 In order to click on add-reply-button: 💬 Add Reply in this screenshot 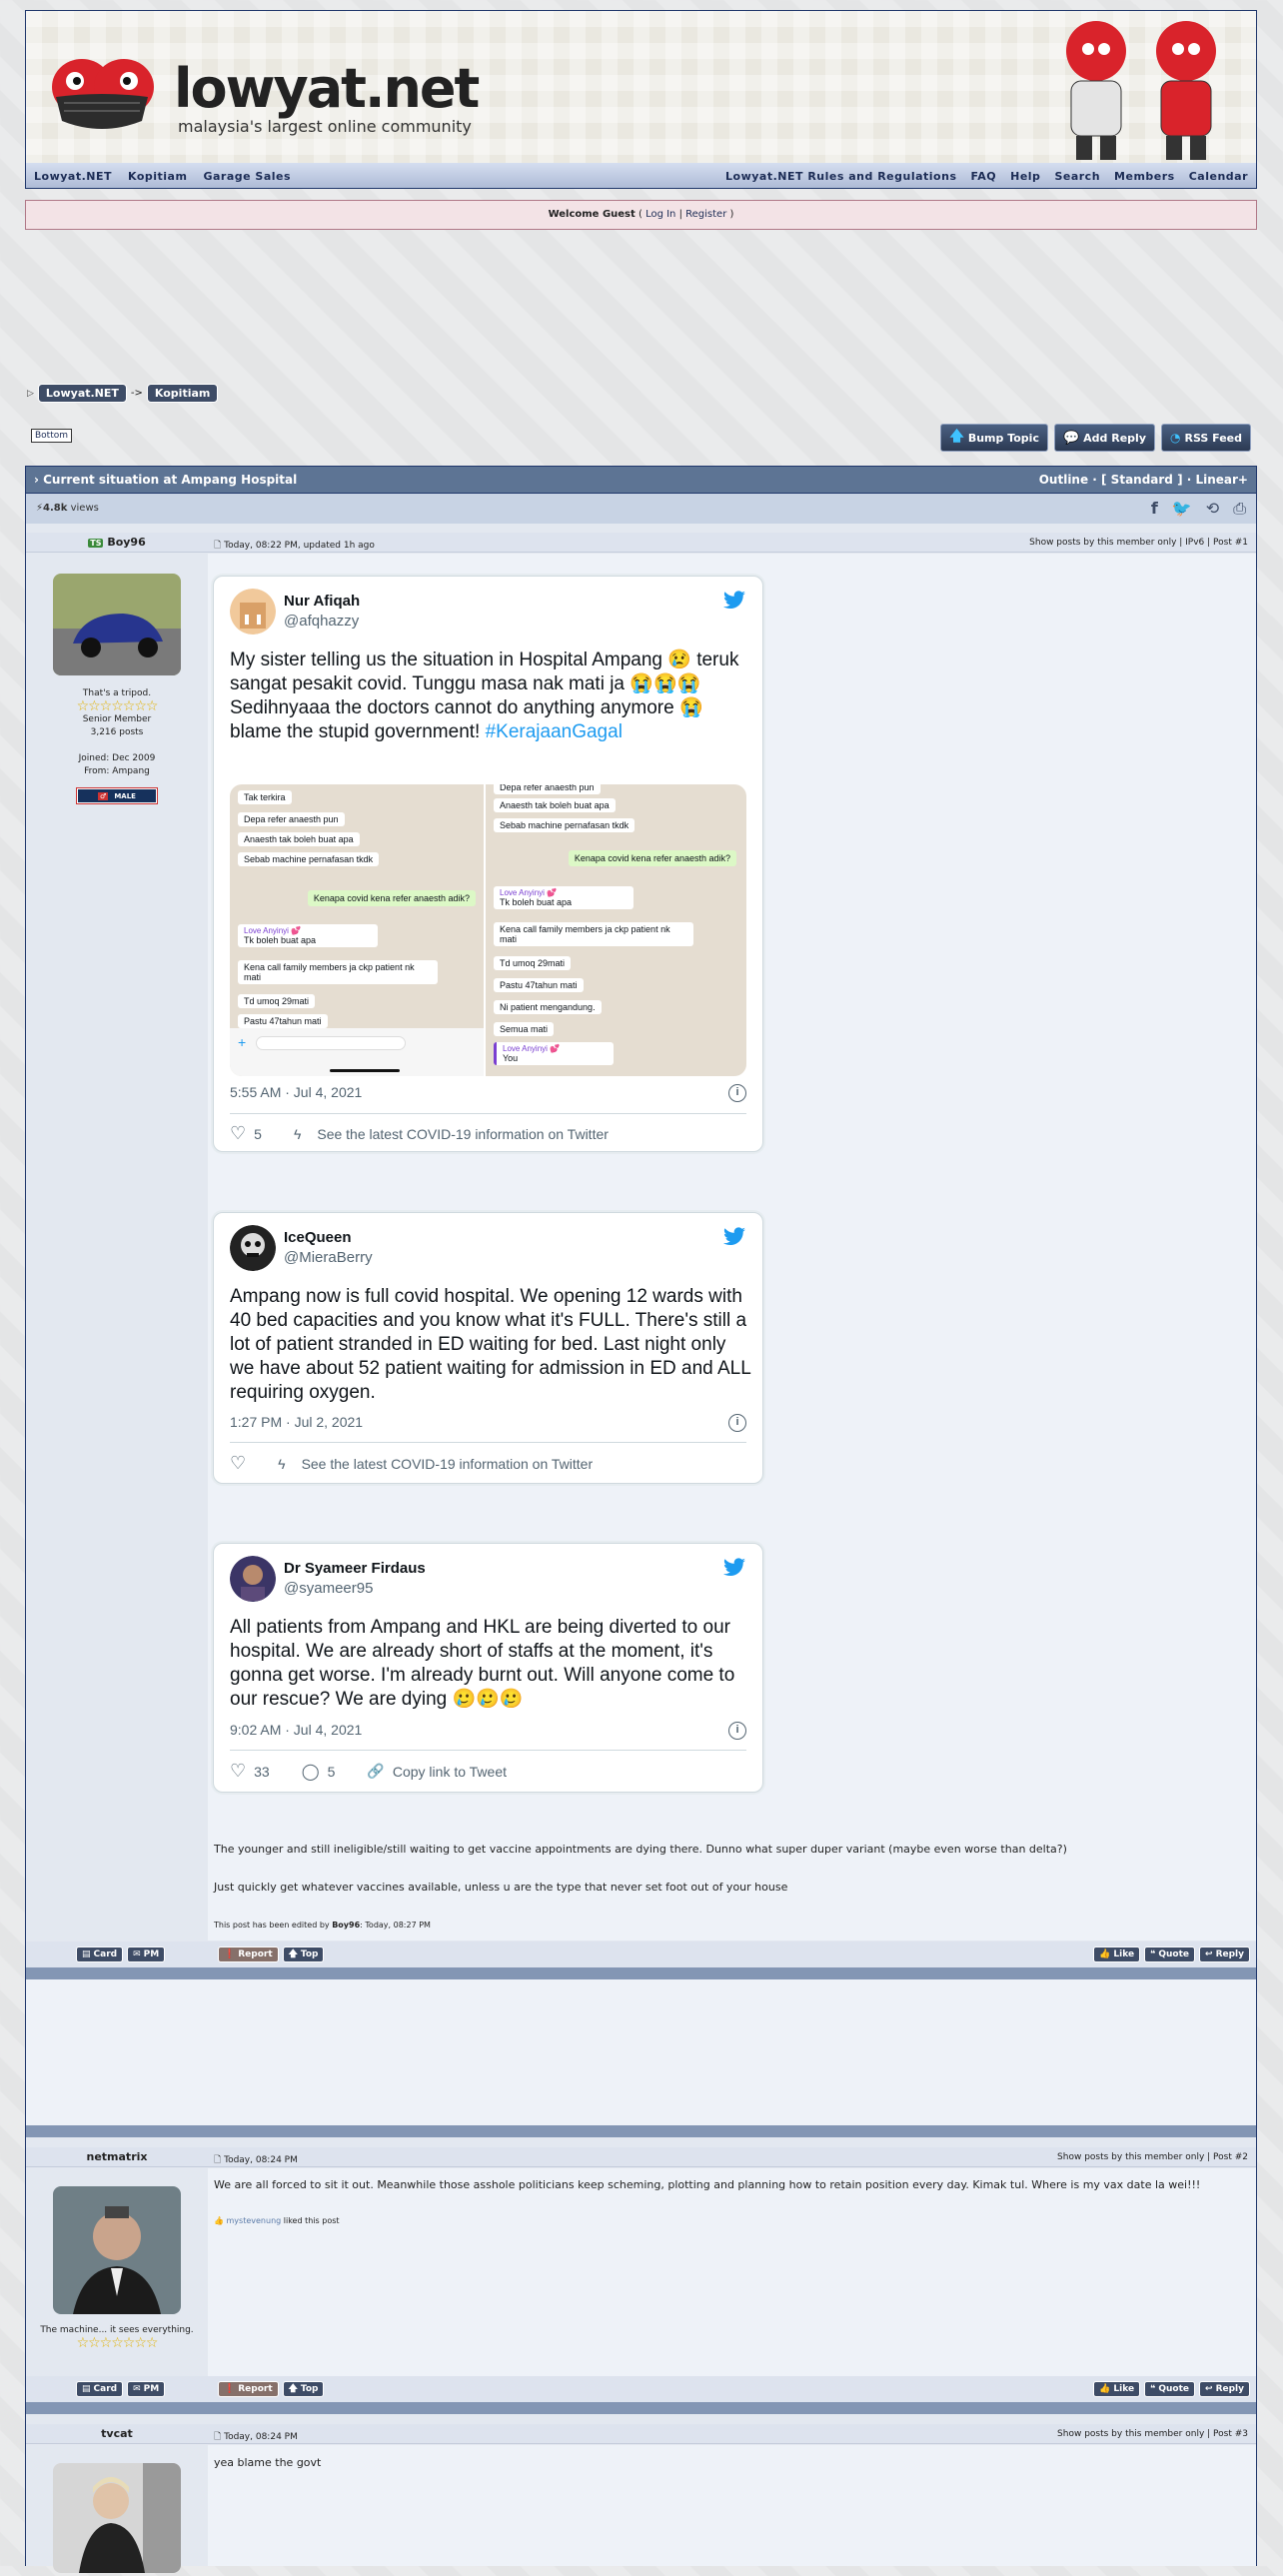, I will do `click(1104, 438)`.